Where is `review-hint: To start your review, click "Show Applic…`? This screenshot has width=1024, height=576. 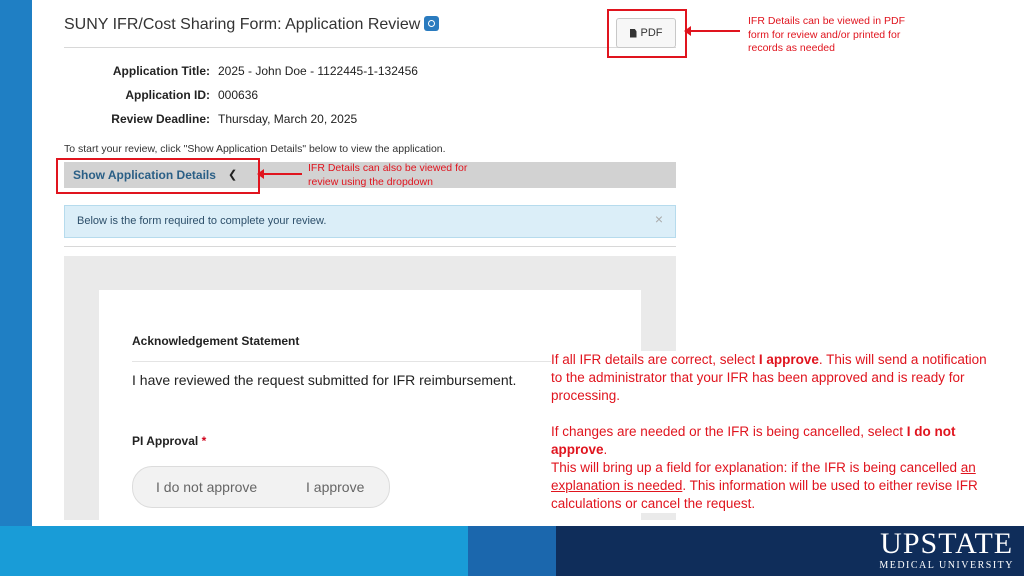 review-hint: To start your review, click "Show Applic… is located at coordinates (255, 149).